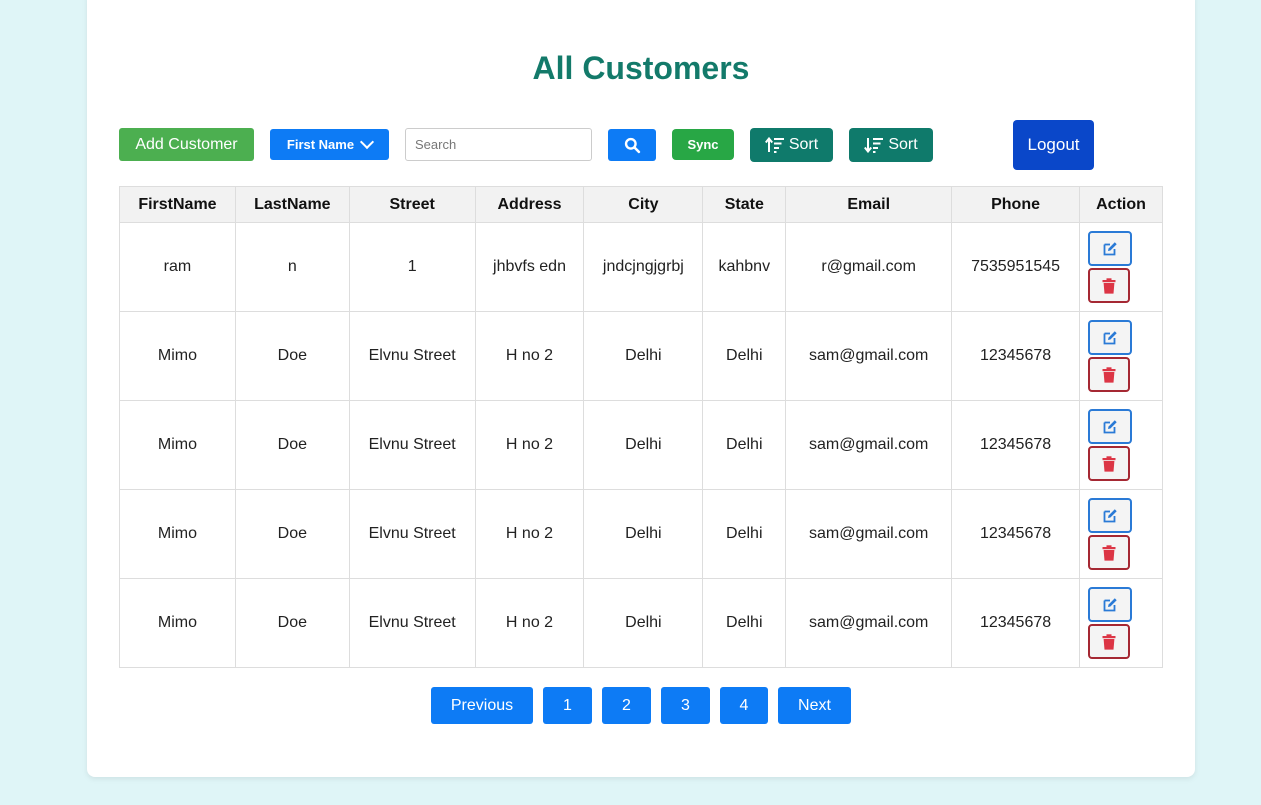  I want to click on logout-button: Logout, so click(1053, 145).